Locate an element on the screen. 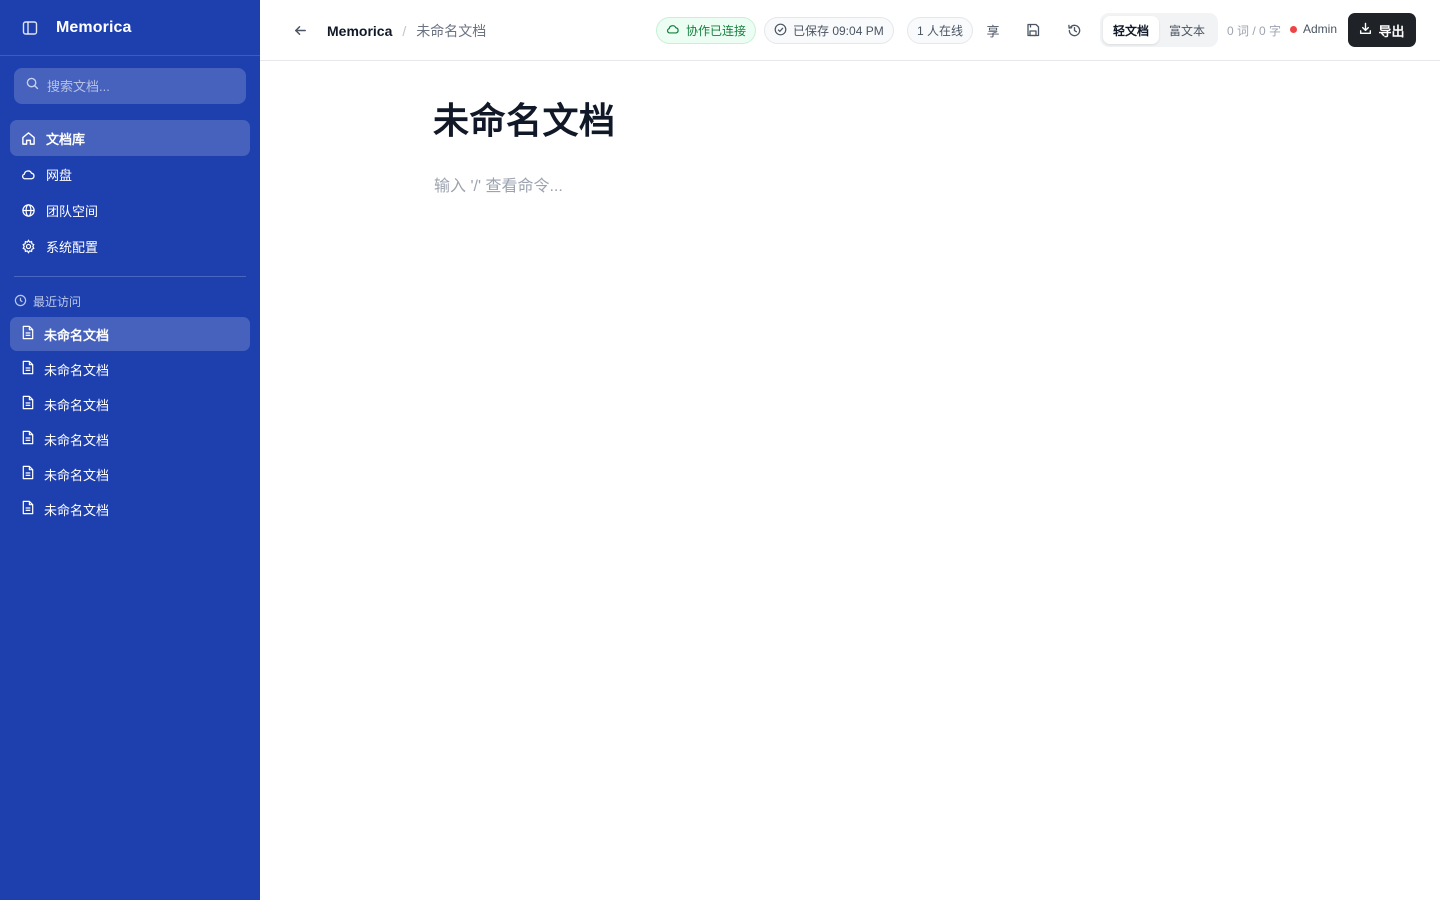 The height and width of the screenshot is (900, 1440). gear-icon is located at coordinates (28, 246).